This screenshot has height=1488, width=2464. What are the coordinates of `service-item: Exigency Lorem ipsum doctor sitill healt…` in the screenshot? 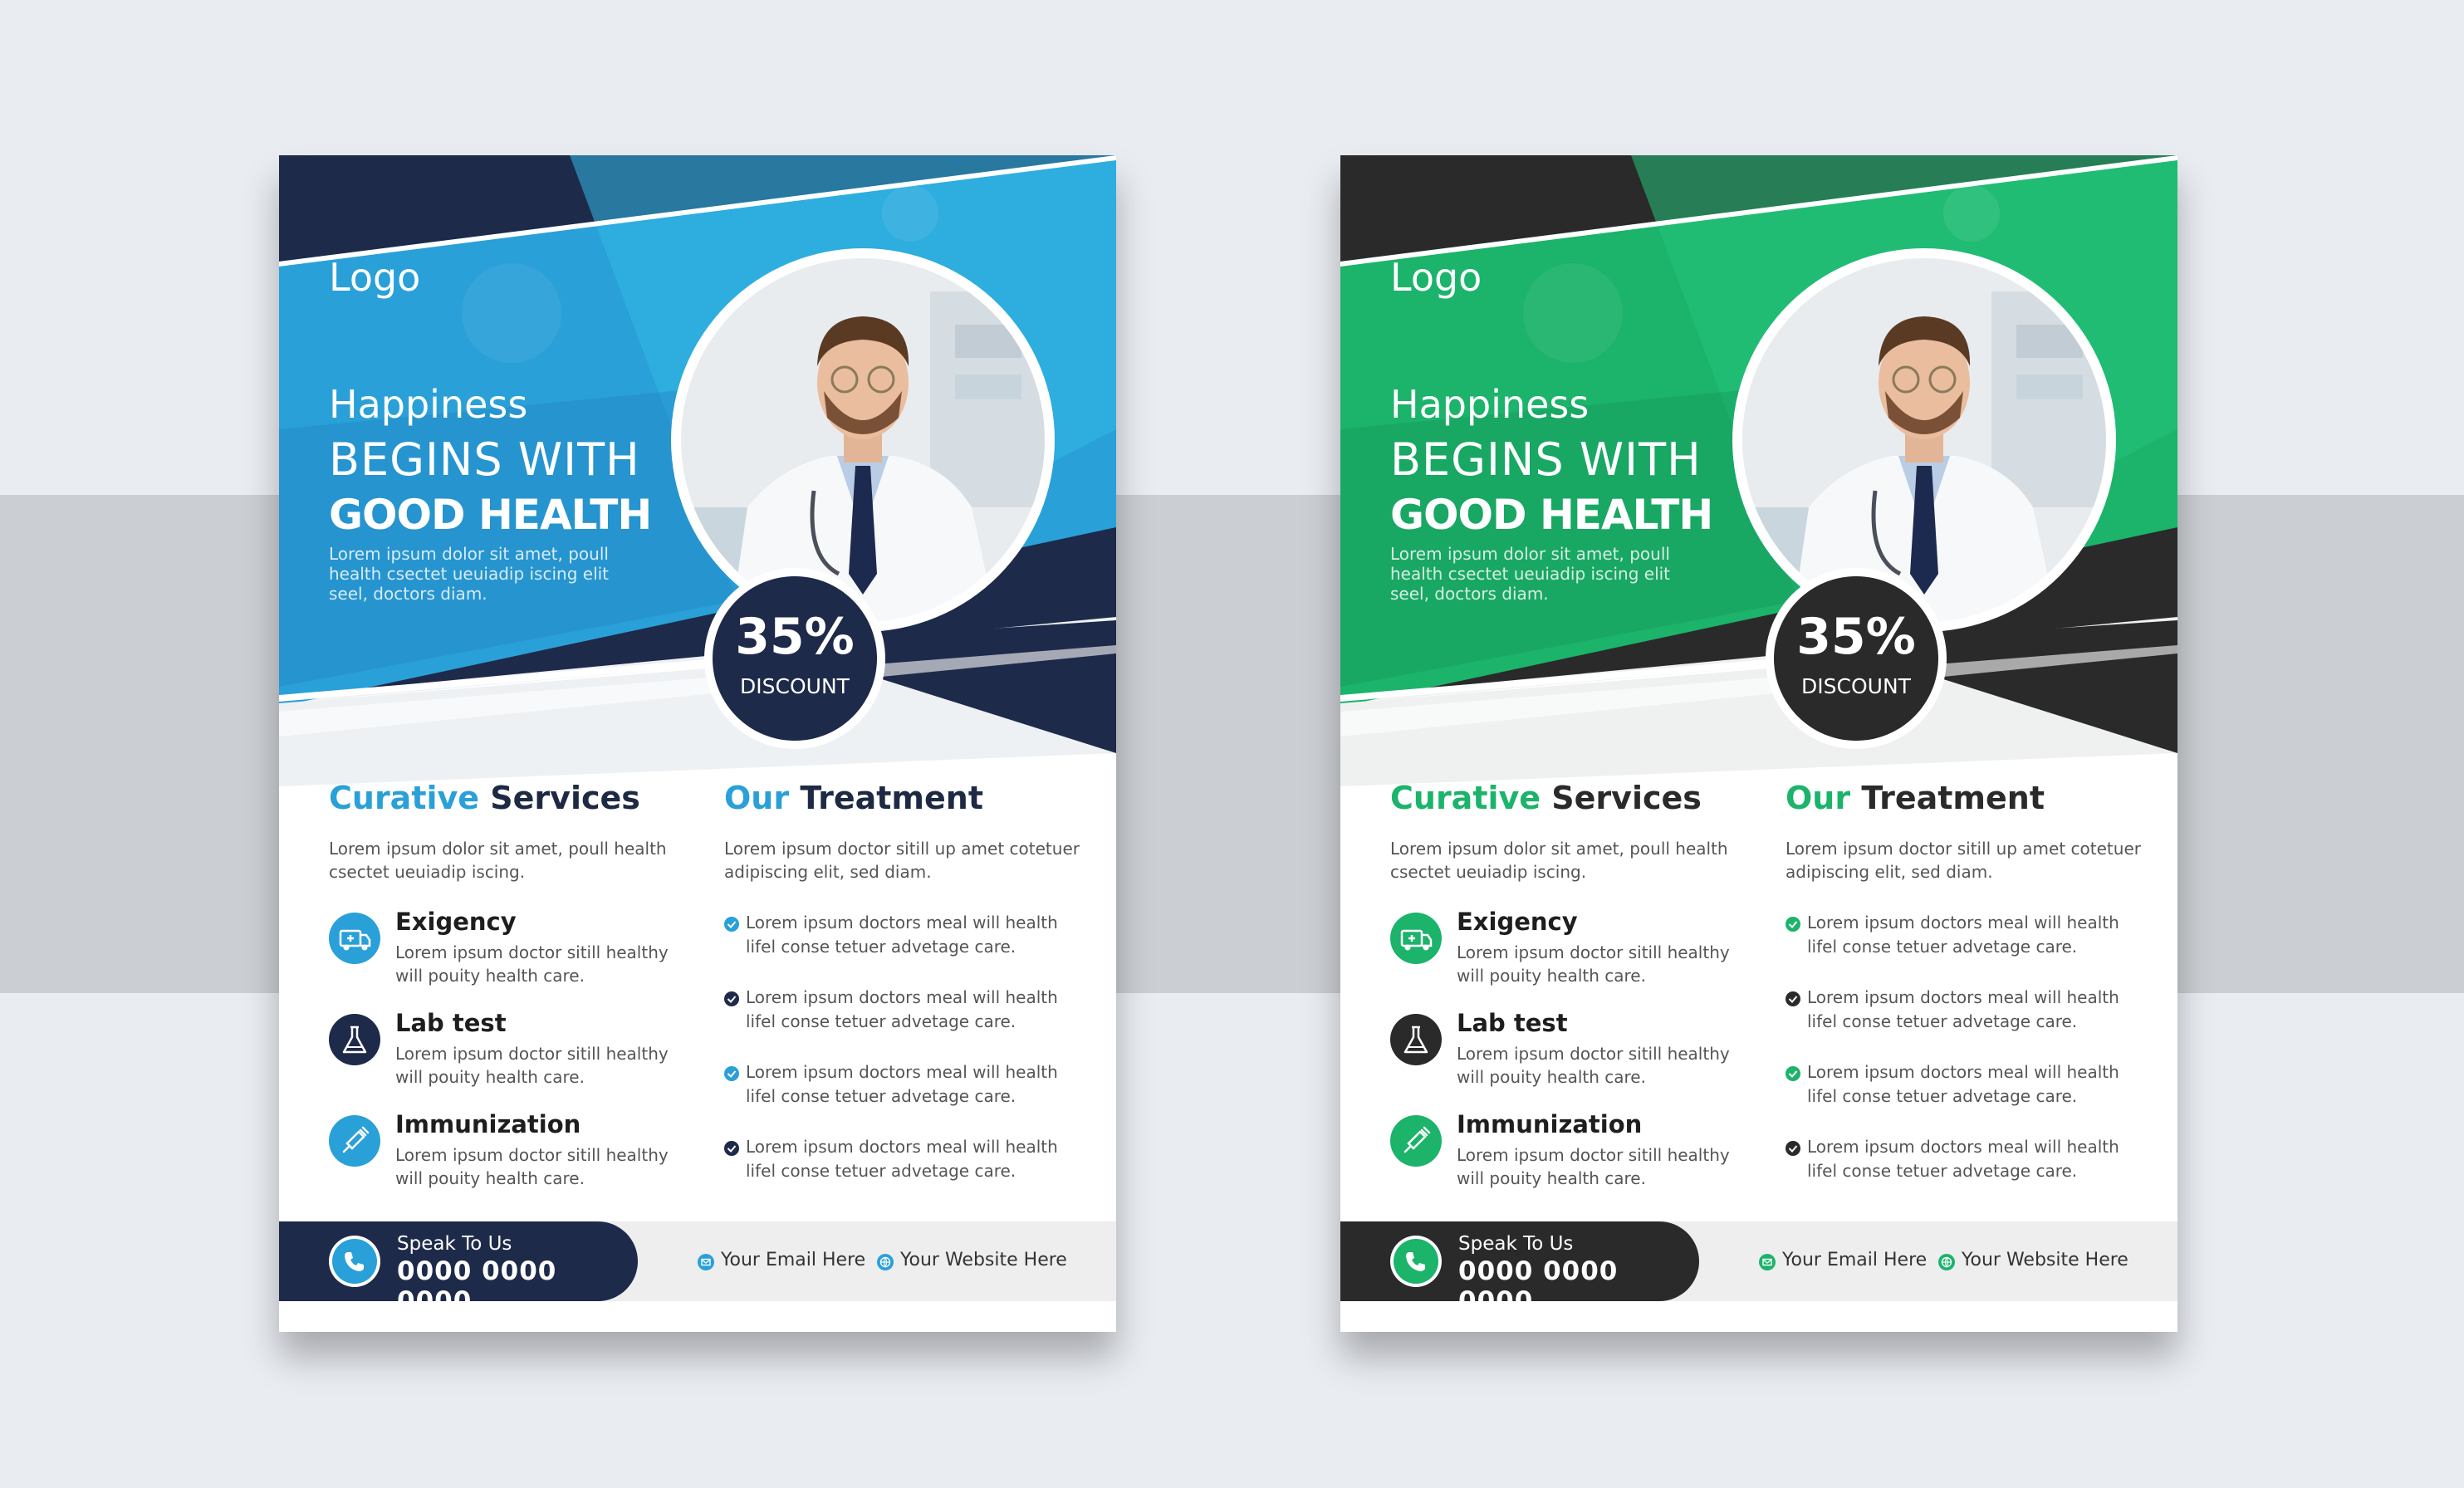 It's located at (508, 953).